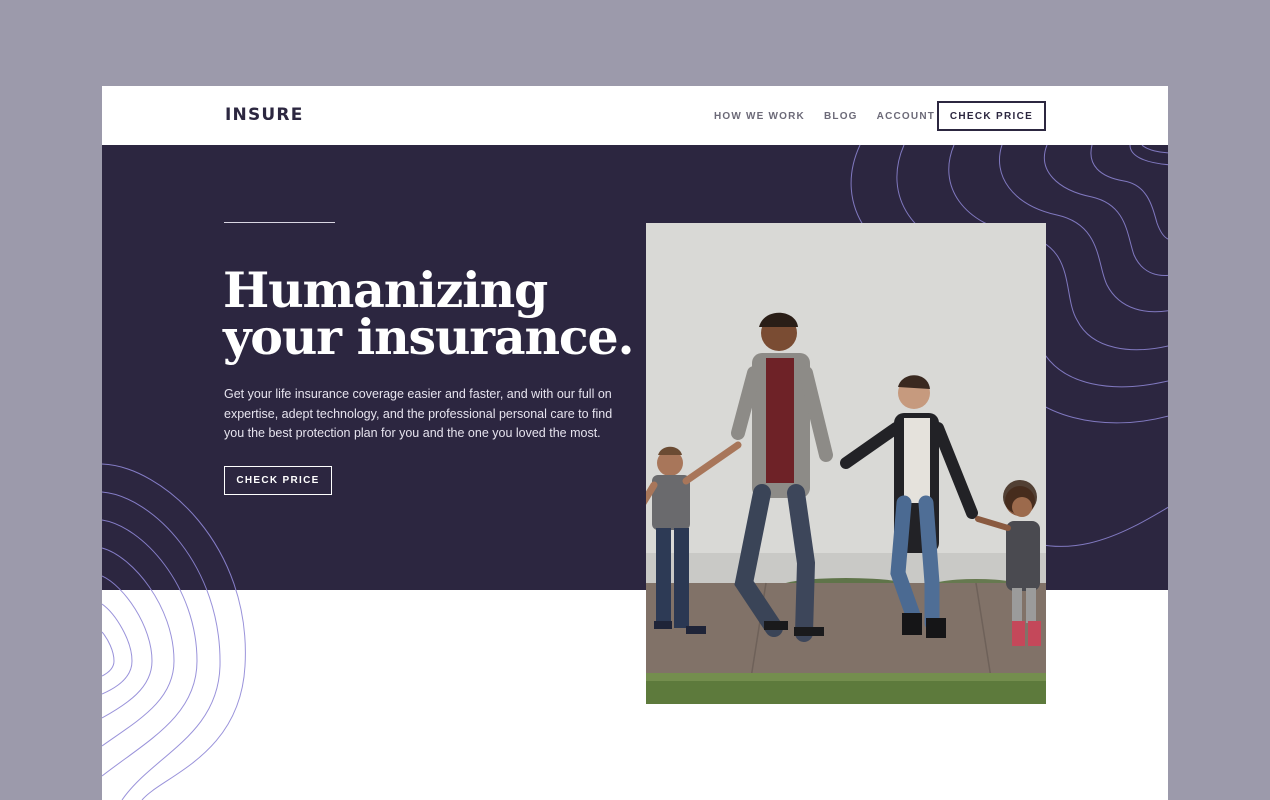 The height and width of the screenshot is (800, 1270). Describe the element at coordinates (174, 631) in the screenshot. I see `contour-lines-bottom-left` at that location.